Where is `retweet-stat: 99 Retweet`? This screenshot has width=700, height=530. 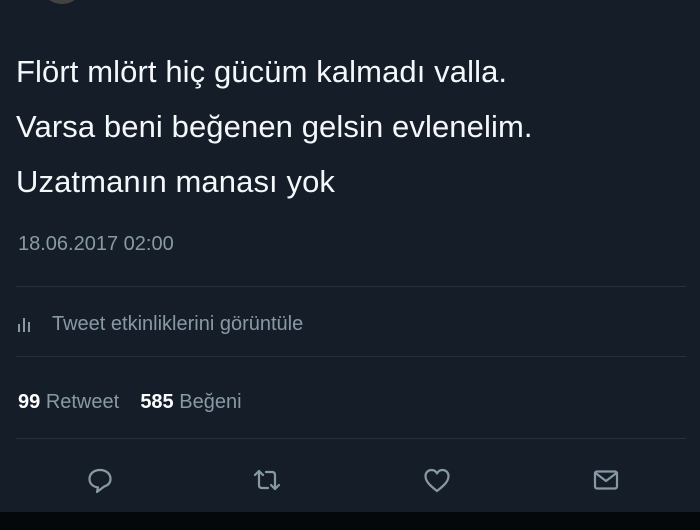 retweet-stat: 99 Retweet is located at coordinates (71, 402).